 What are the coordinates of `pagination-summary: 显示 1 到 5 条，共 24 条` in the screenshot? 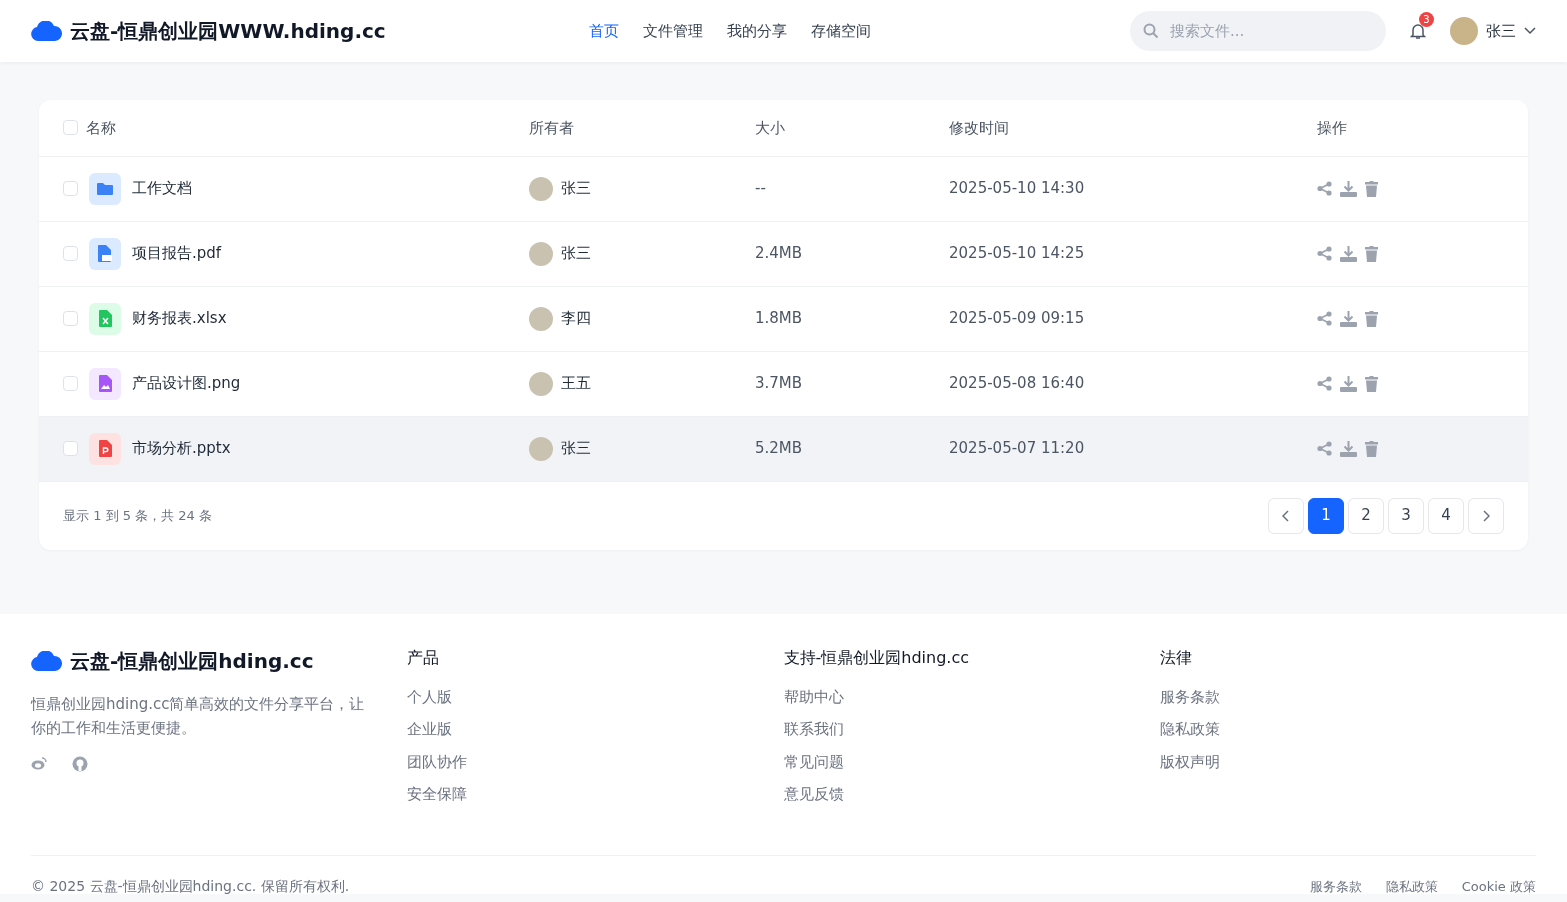 It's located at (137, 515).